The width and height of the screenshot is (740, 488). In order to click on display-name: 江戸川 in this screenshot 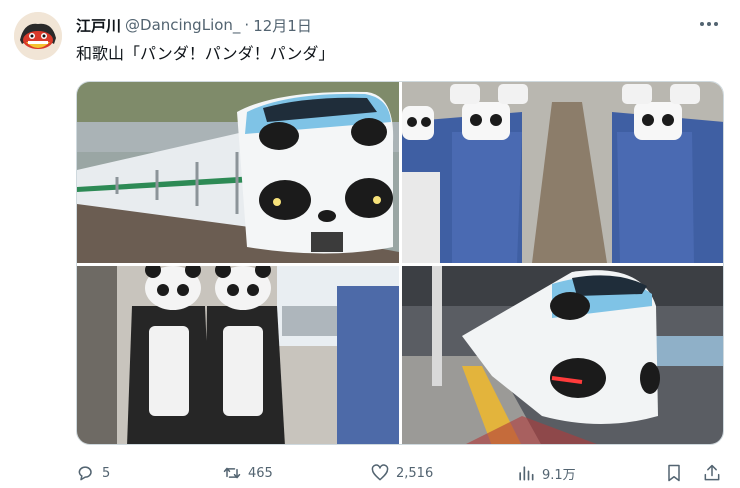, I will do `click(98, 25)`.